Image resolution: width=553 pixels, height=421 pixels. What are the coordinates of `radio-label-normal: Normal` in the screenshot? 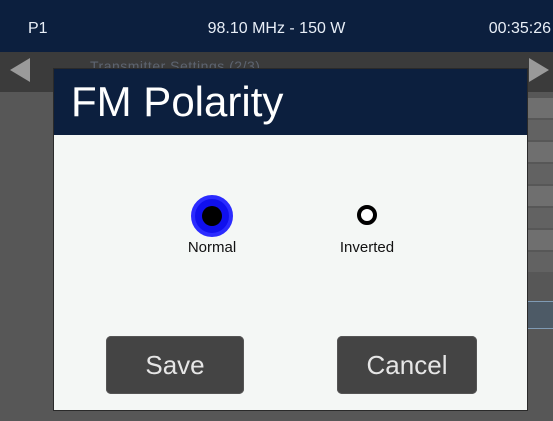 It's located at (212, 247).